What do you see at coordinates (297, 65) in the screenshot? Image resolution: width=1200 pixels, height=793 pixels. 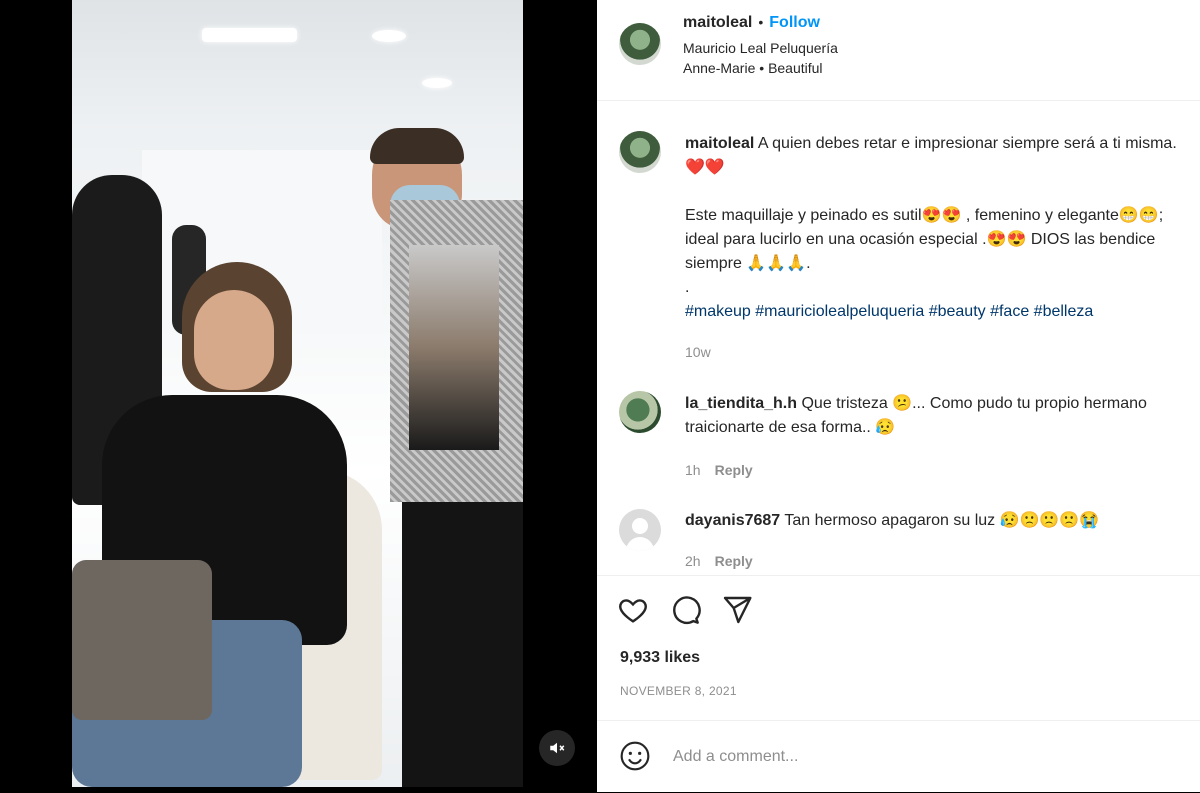 I see `salon-ceiling` at bounding box center [297, 65].